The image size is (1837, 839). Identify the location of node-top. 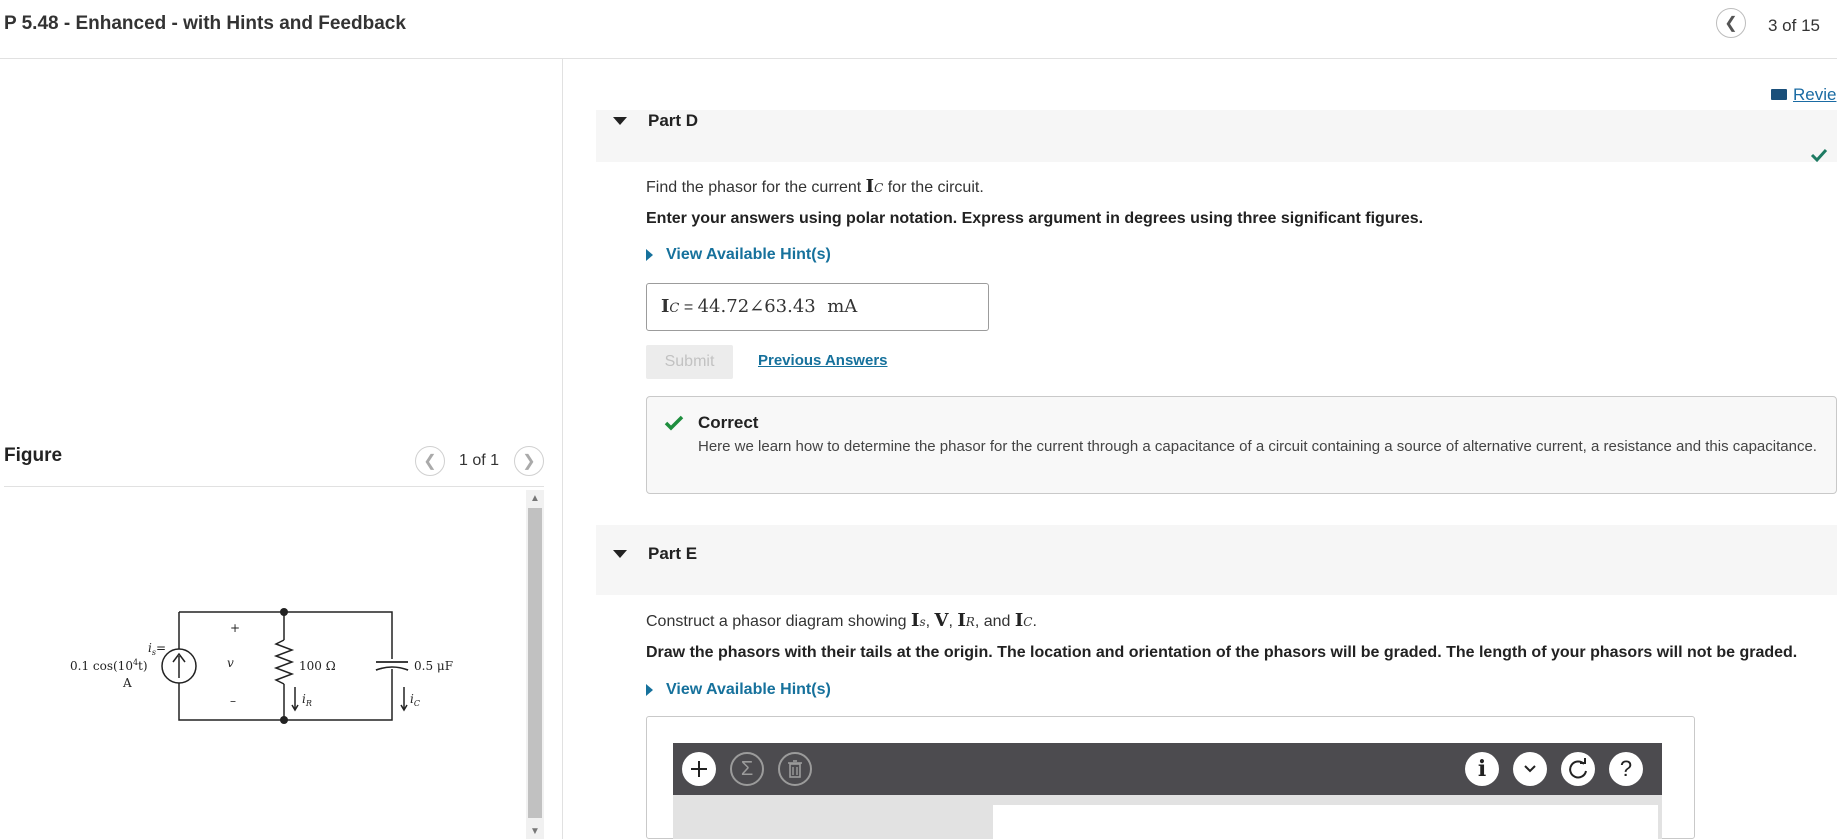
(284, 612).